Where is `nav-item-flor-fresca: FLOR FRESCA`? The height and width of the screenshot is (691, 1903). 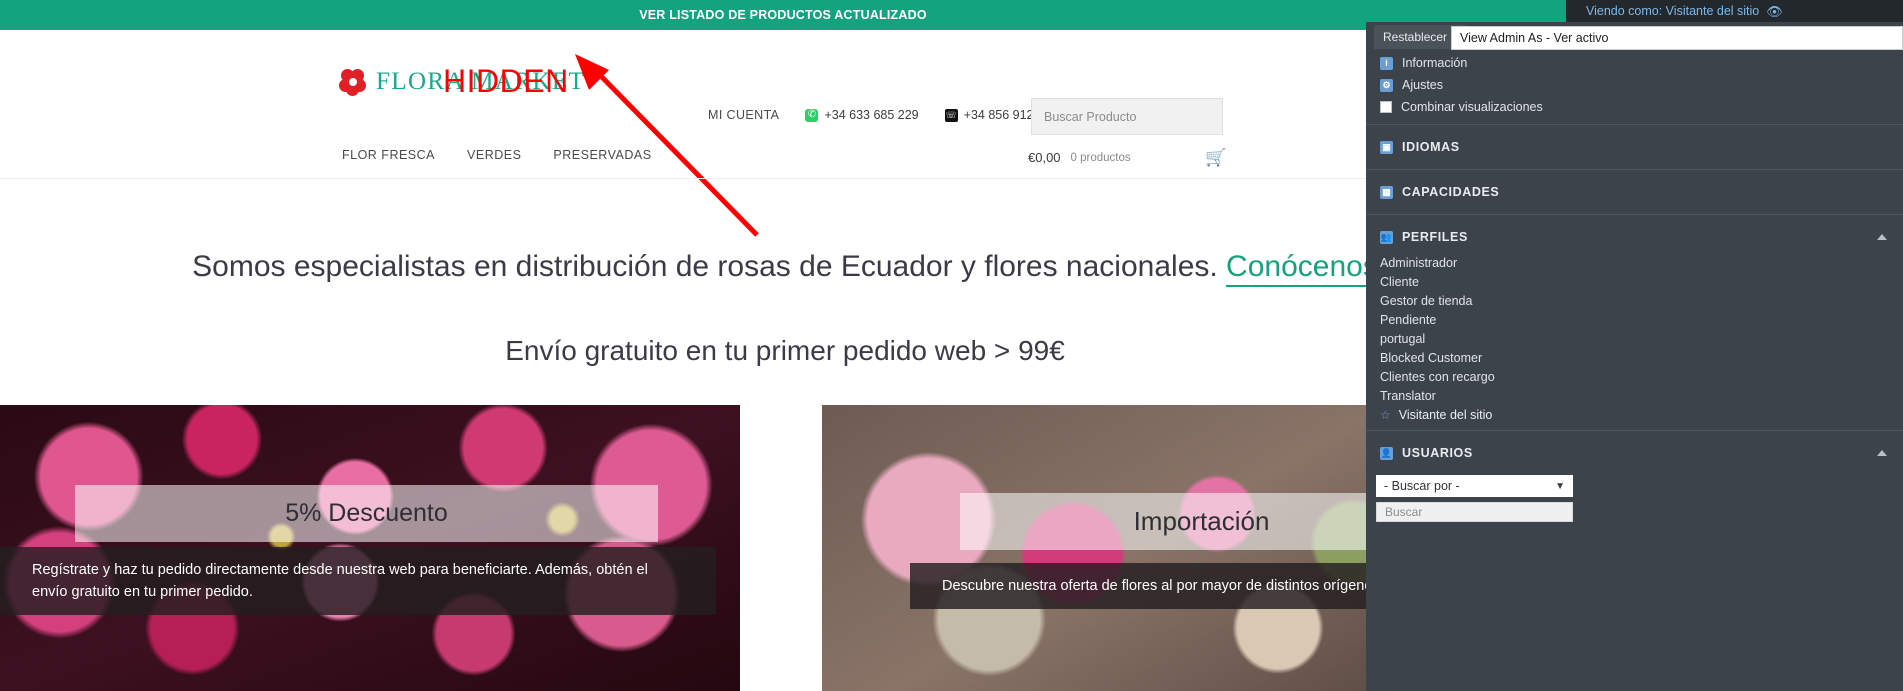 nav-item-flor-fresca: FLOR FRESCA is located at coordinates (388, 155).